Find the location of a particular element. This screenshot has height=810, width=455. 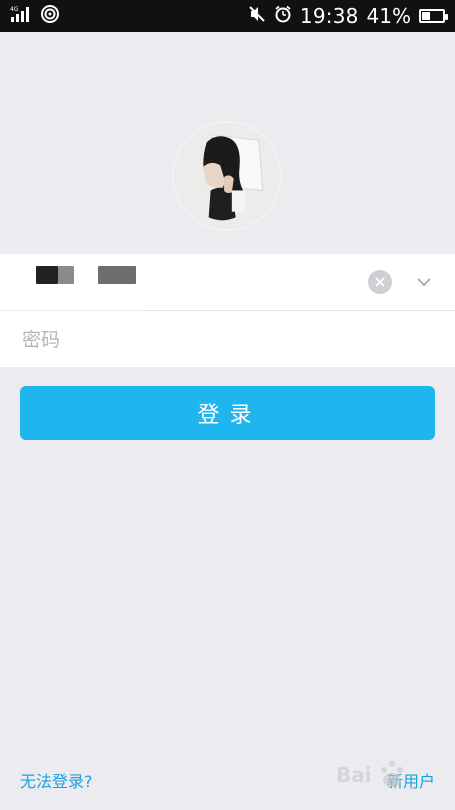

mute-icon is located at coordinates (257, 16).